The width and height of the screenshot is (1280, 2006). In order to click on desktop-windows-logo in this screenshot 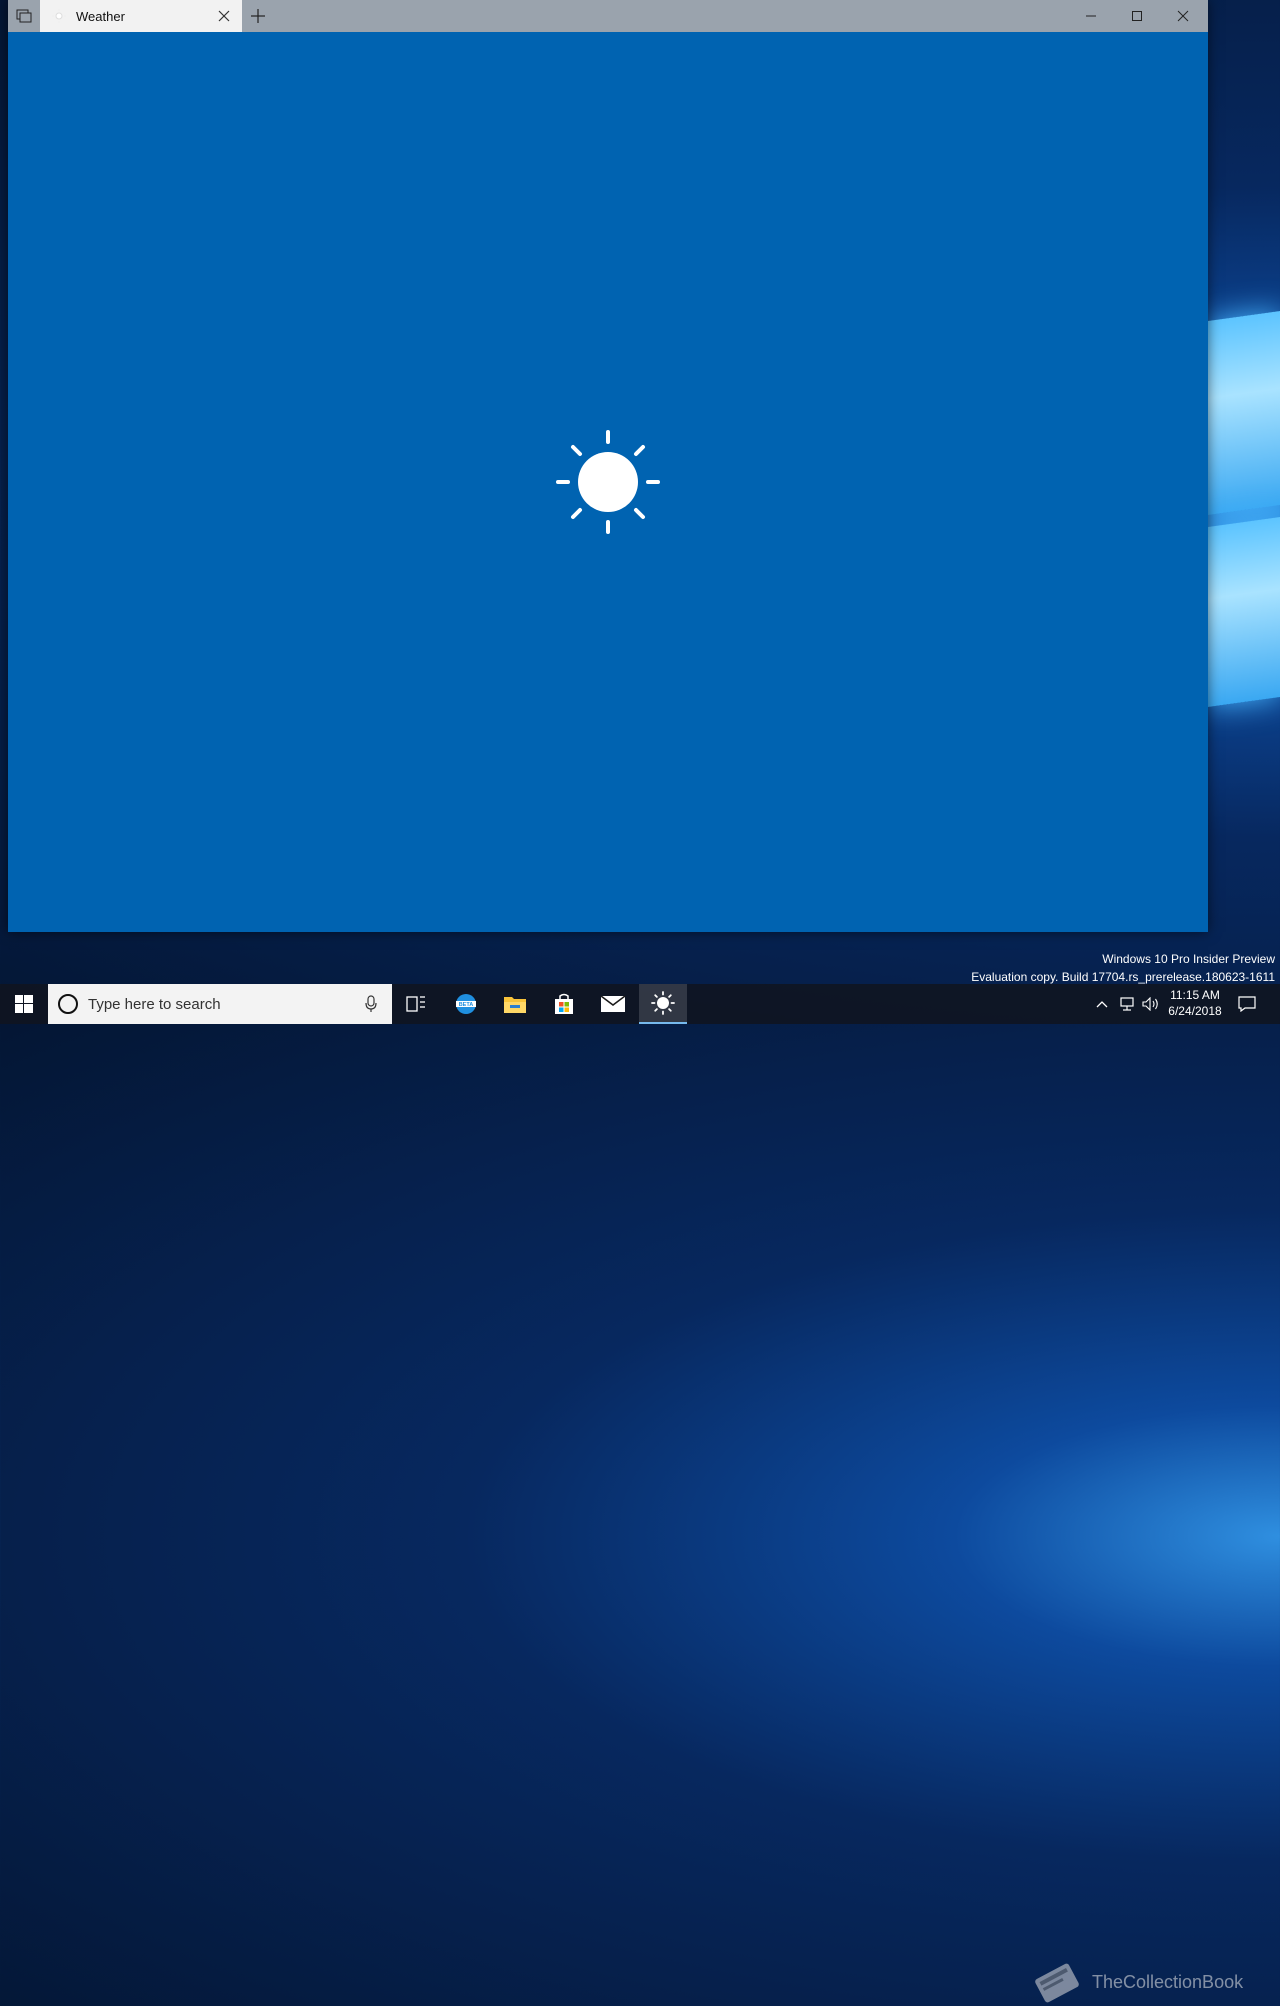, I will do `click(1244, 510)`.